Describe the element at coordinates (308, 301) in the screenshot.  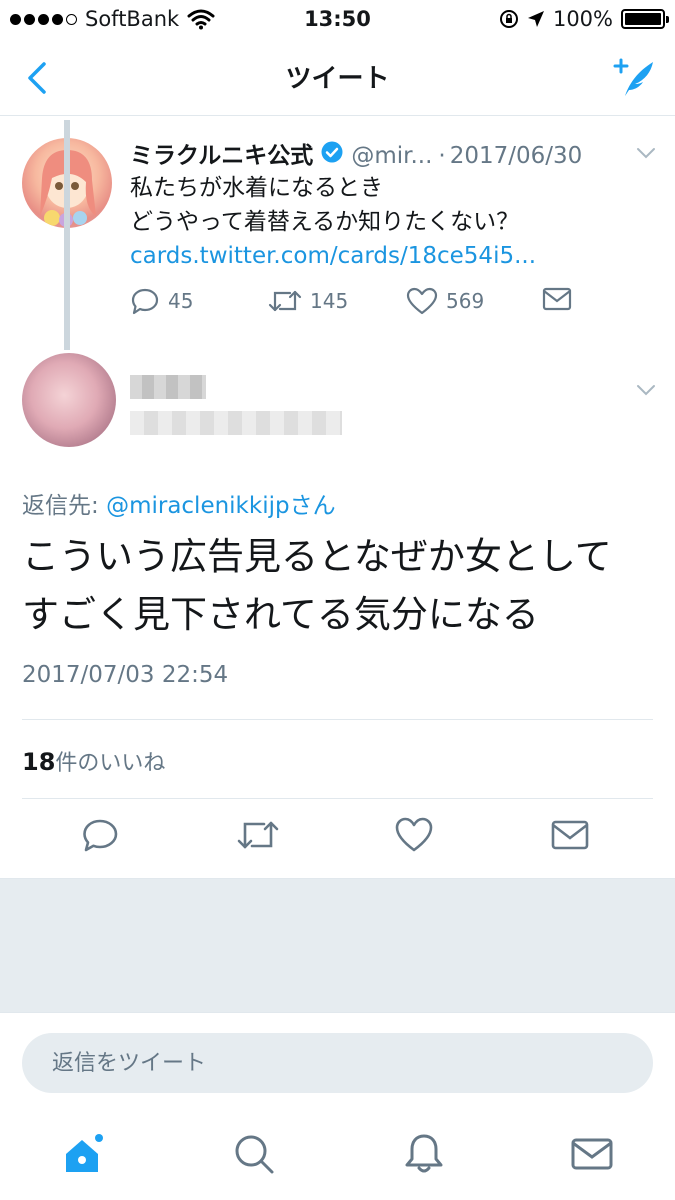
I see `retweet-button: 145` at that location.